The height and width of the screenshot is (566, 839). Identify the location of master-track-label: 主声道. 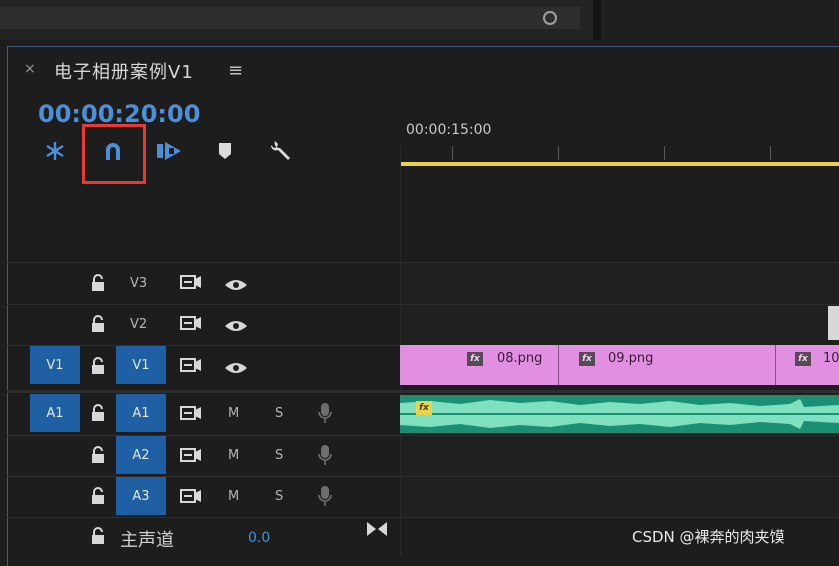
(147, 540).